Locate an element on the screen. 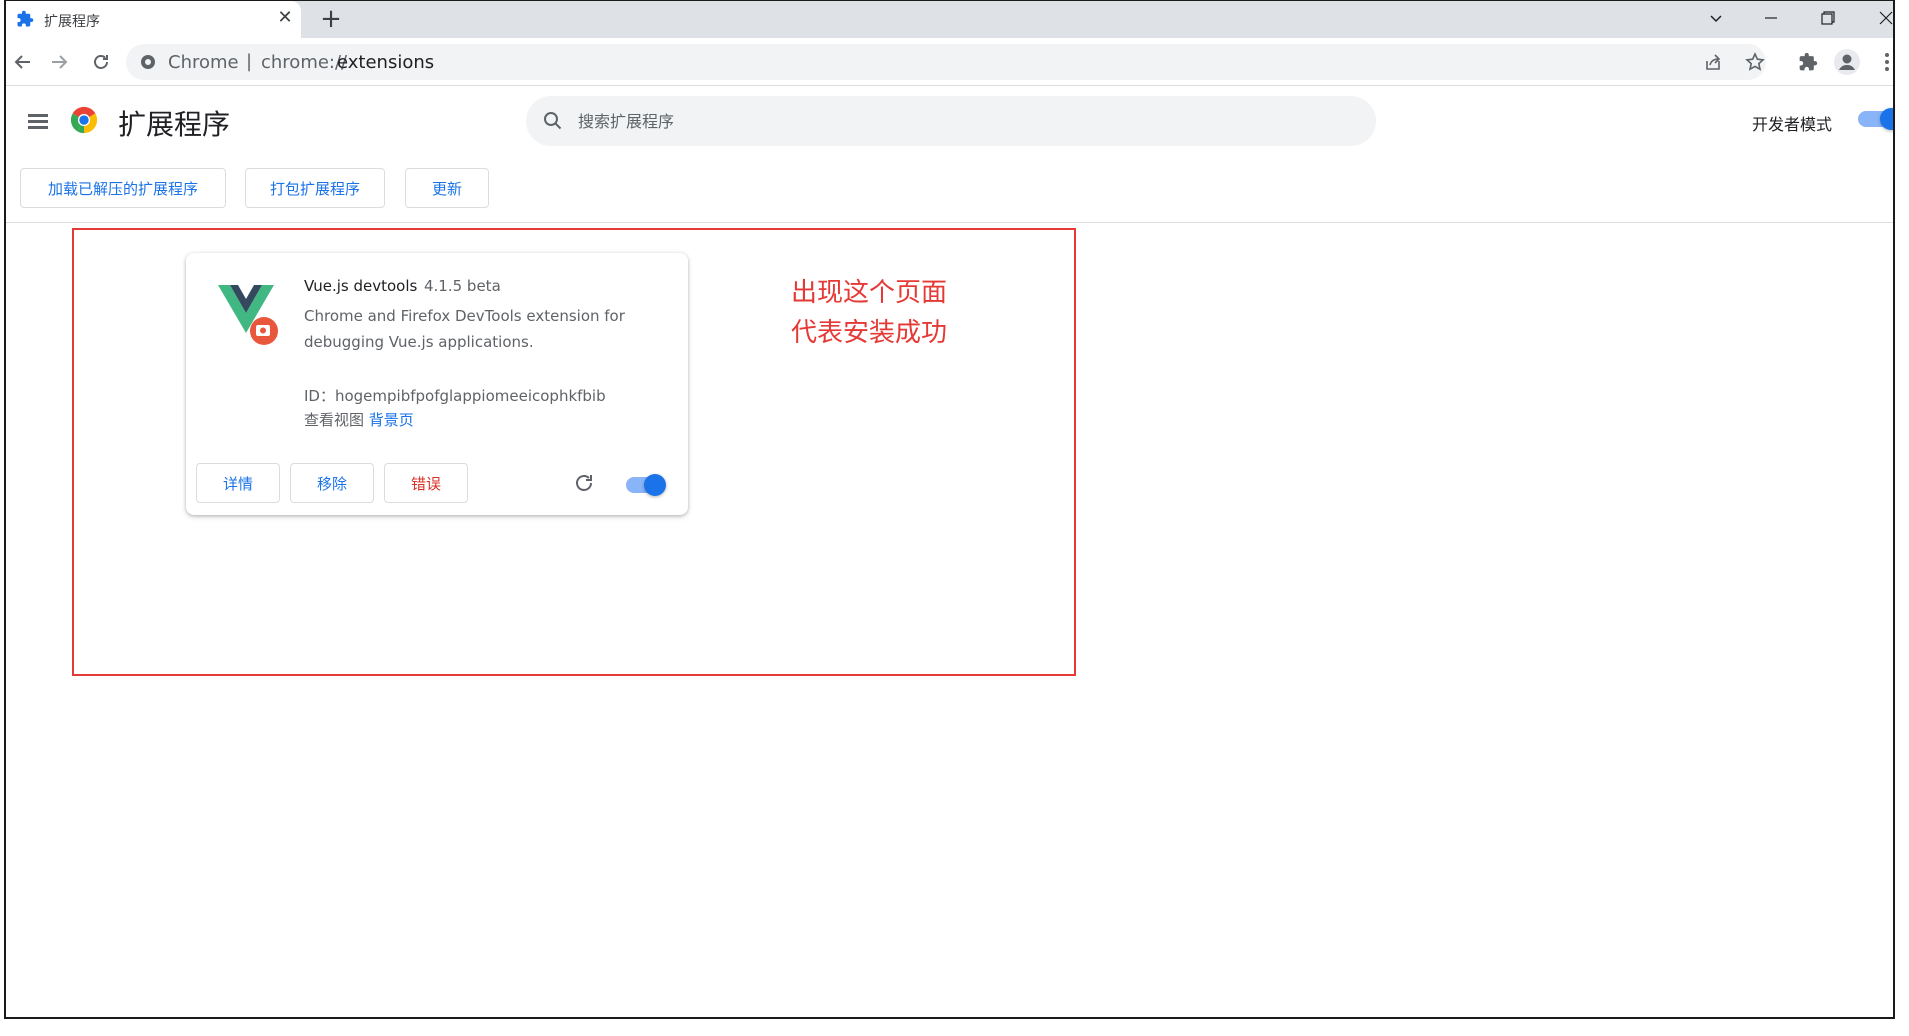 The height and width of the screenshot is (1036, 1909). update-button: 更新 is located at coordinates (447, 188).